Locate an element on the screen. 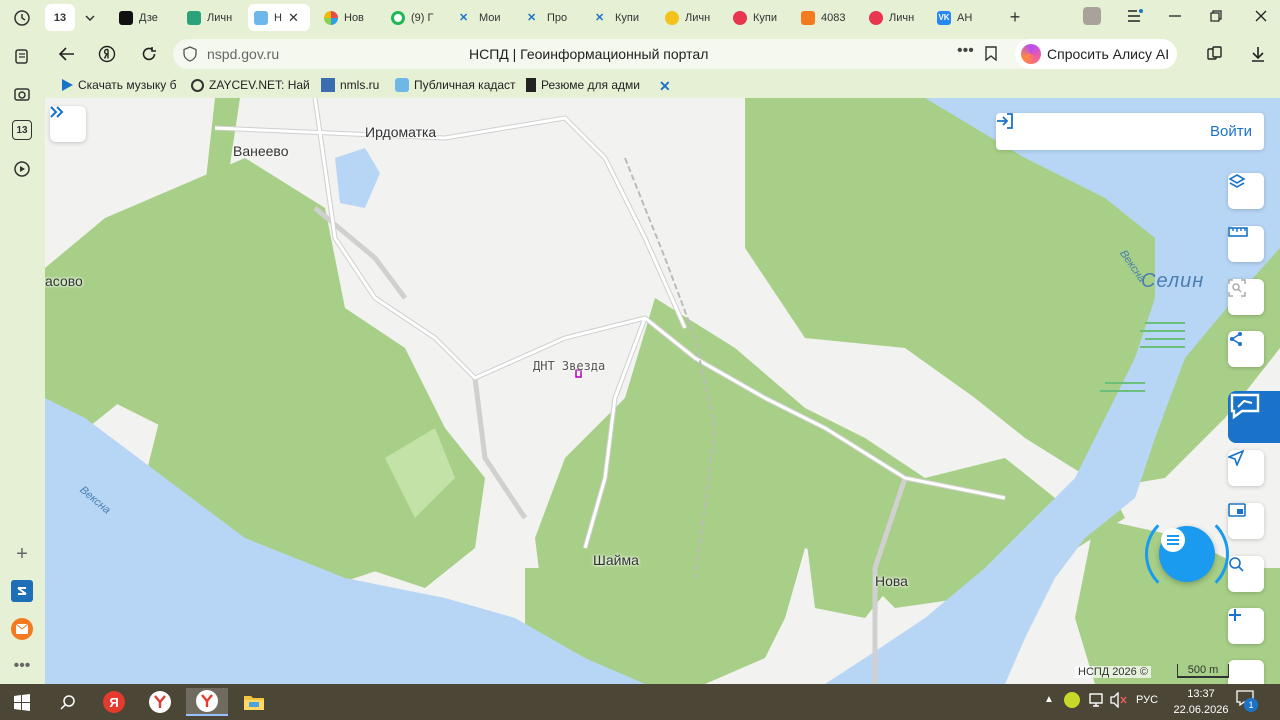 The width and height of the screenshot is (1280, 720). picture-in-picture-button is located at coordinates (1246, 521).